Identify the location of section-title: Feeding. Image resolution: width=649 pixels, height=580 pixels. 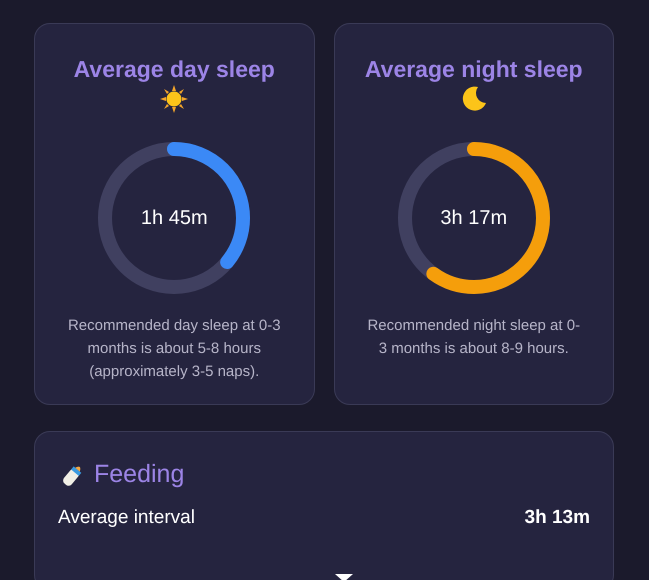
(139, 474).